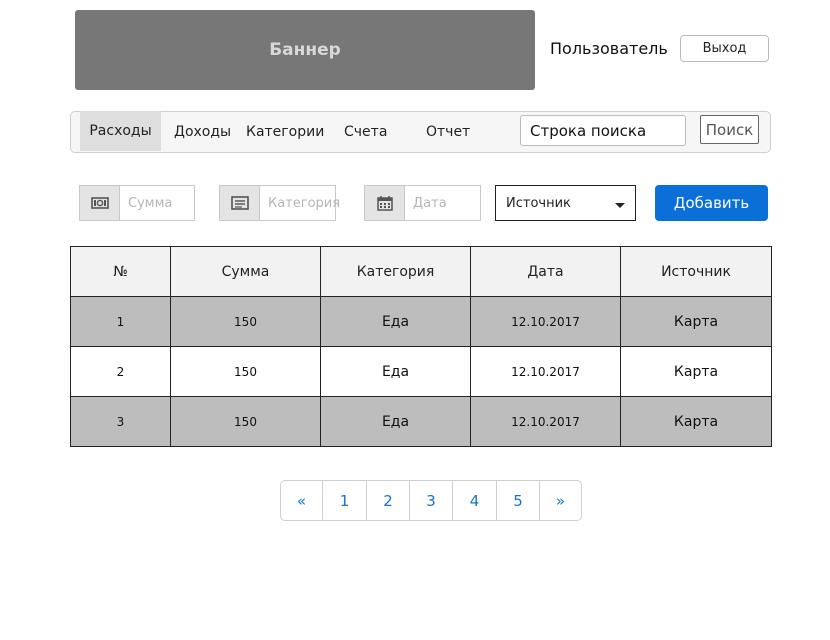  What do you see at coordinates (239, 203) in the screenshot?
I see `list-icon` at bounding box center [239, 203].